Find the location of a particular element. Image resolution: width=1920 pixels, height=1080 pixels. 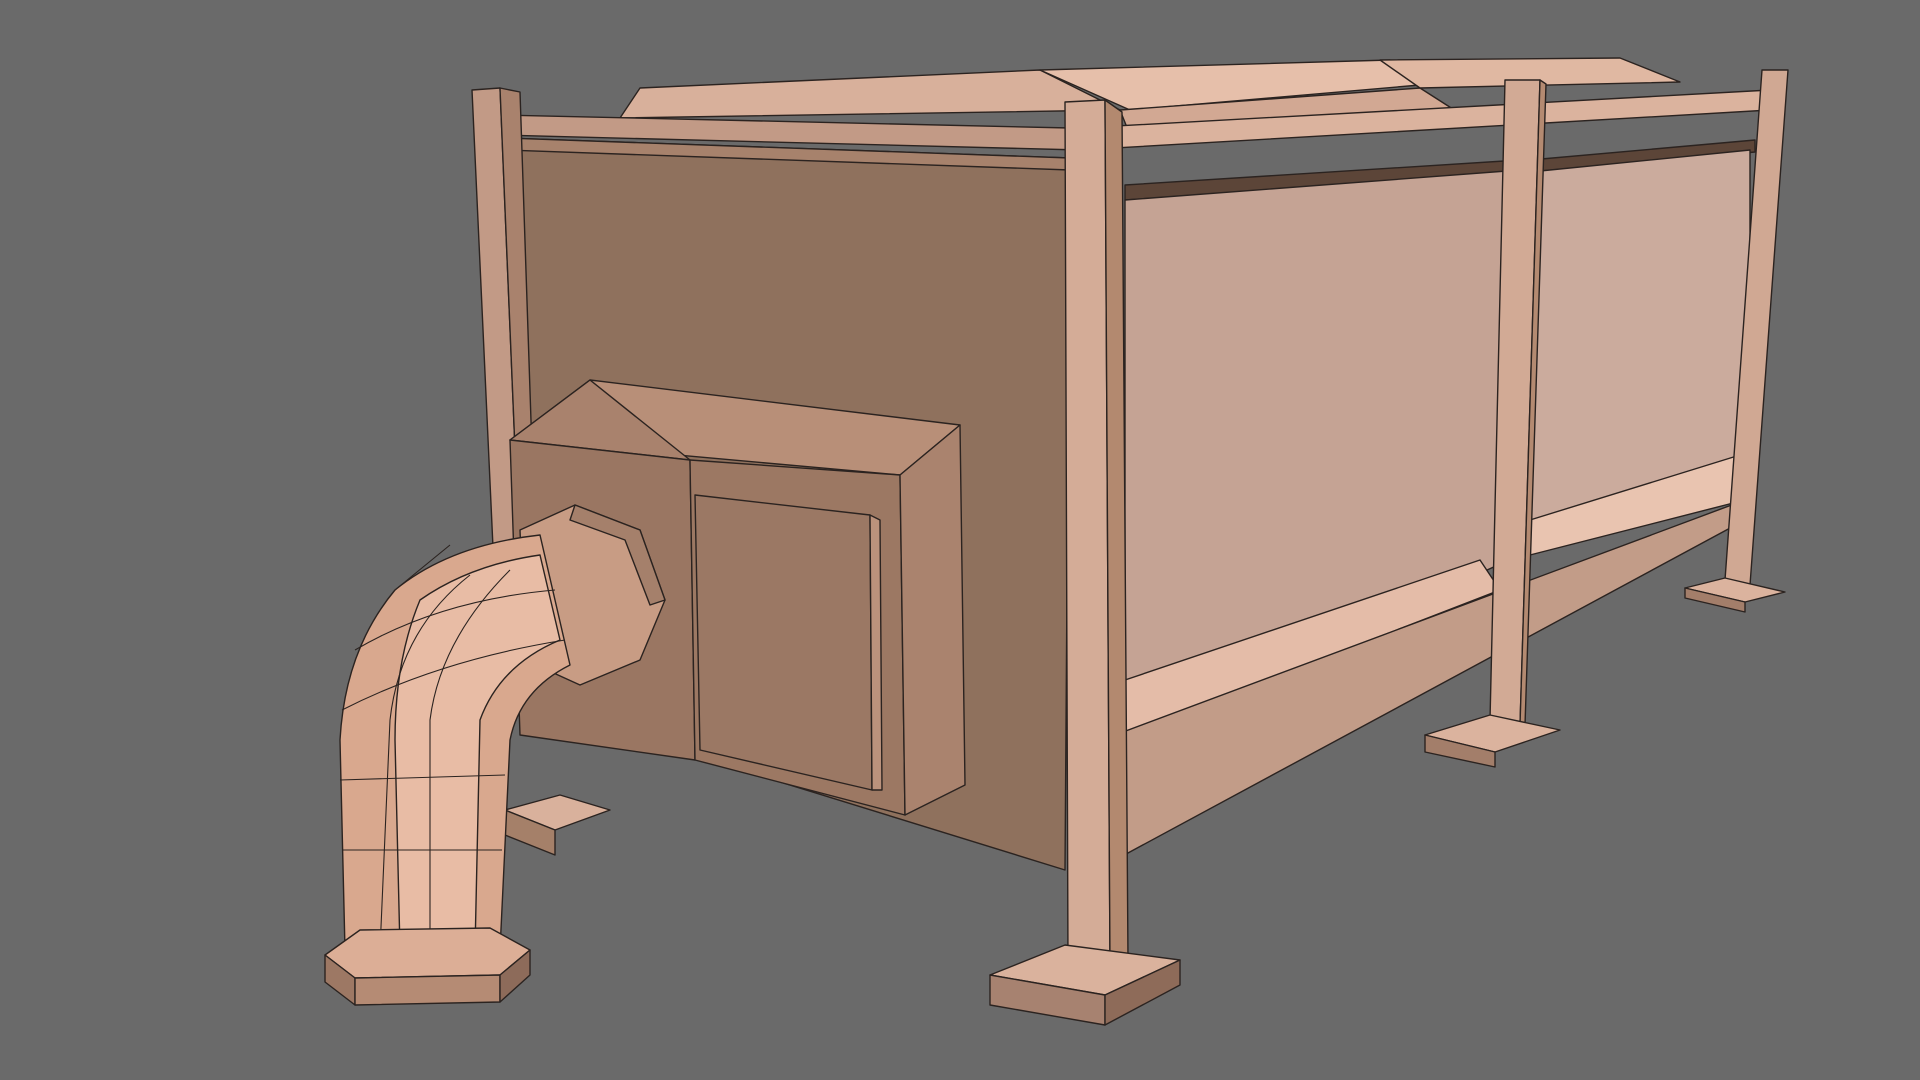

pipe-base-flange-front is located at coordinates (427, 990).